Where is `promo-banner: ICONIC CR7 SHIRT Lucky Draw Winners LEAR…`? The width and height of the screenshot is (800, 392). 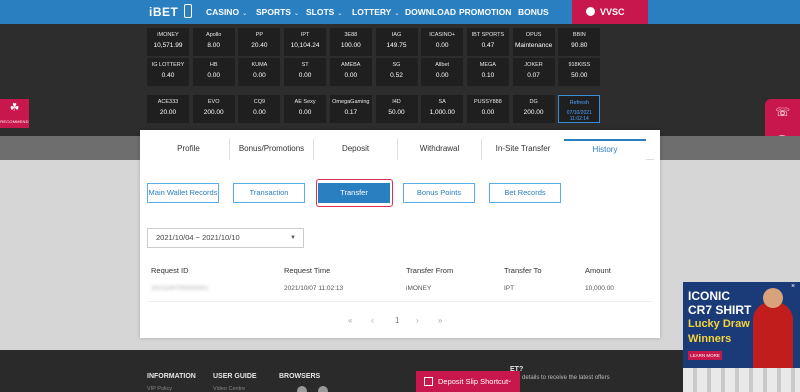 promo-banner: ICONIC CR7 SHIRT Lucky Draw Winners LEAR… is located at coordinates (741, 337).